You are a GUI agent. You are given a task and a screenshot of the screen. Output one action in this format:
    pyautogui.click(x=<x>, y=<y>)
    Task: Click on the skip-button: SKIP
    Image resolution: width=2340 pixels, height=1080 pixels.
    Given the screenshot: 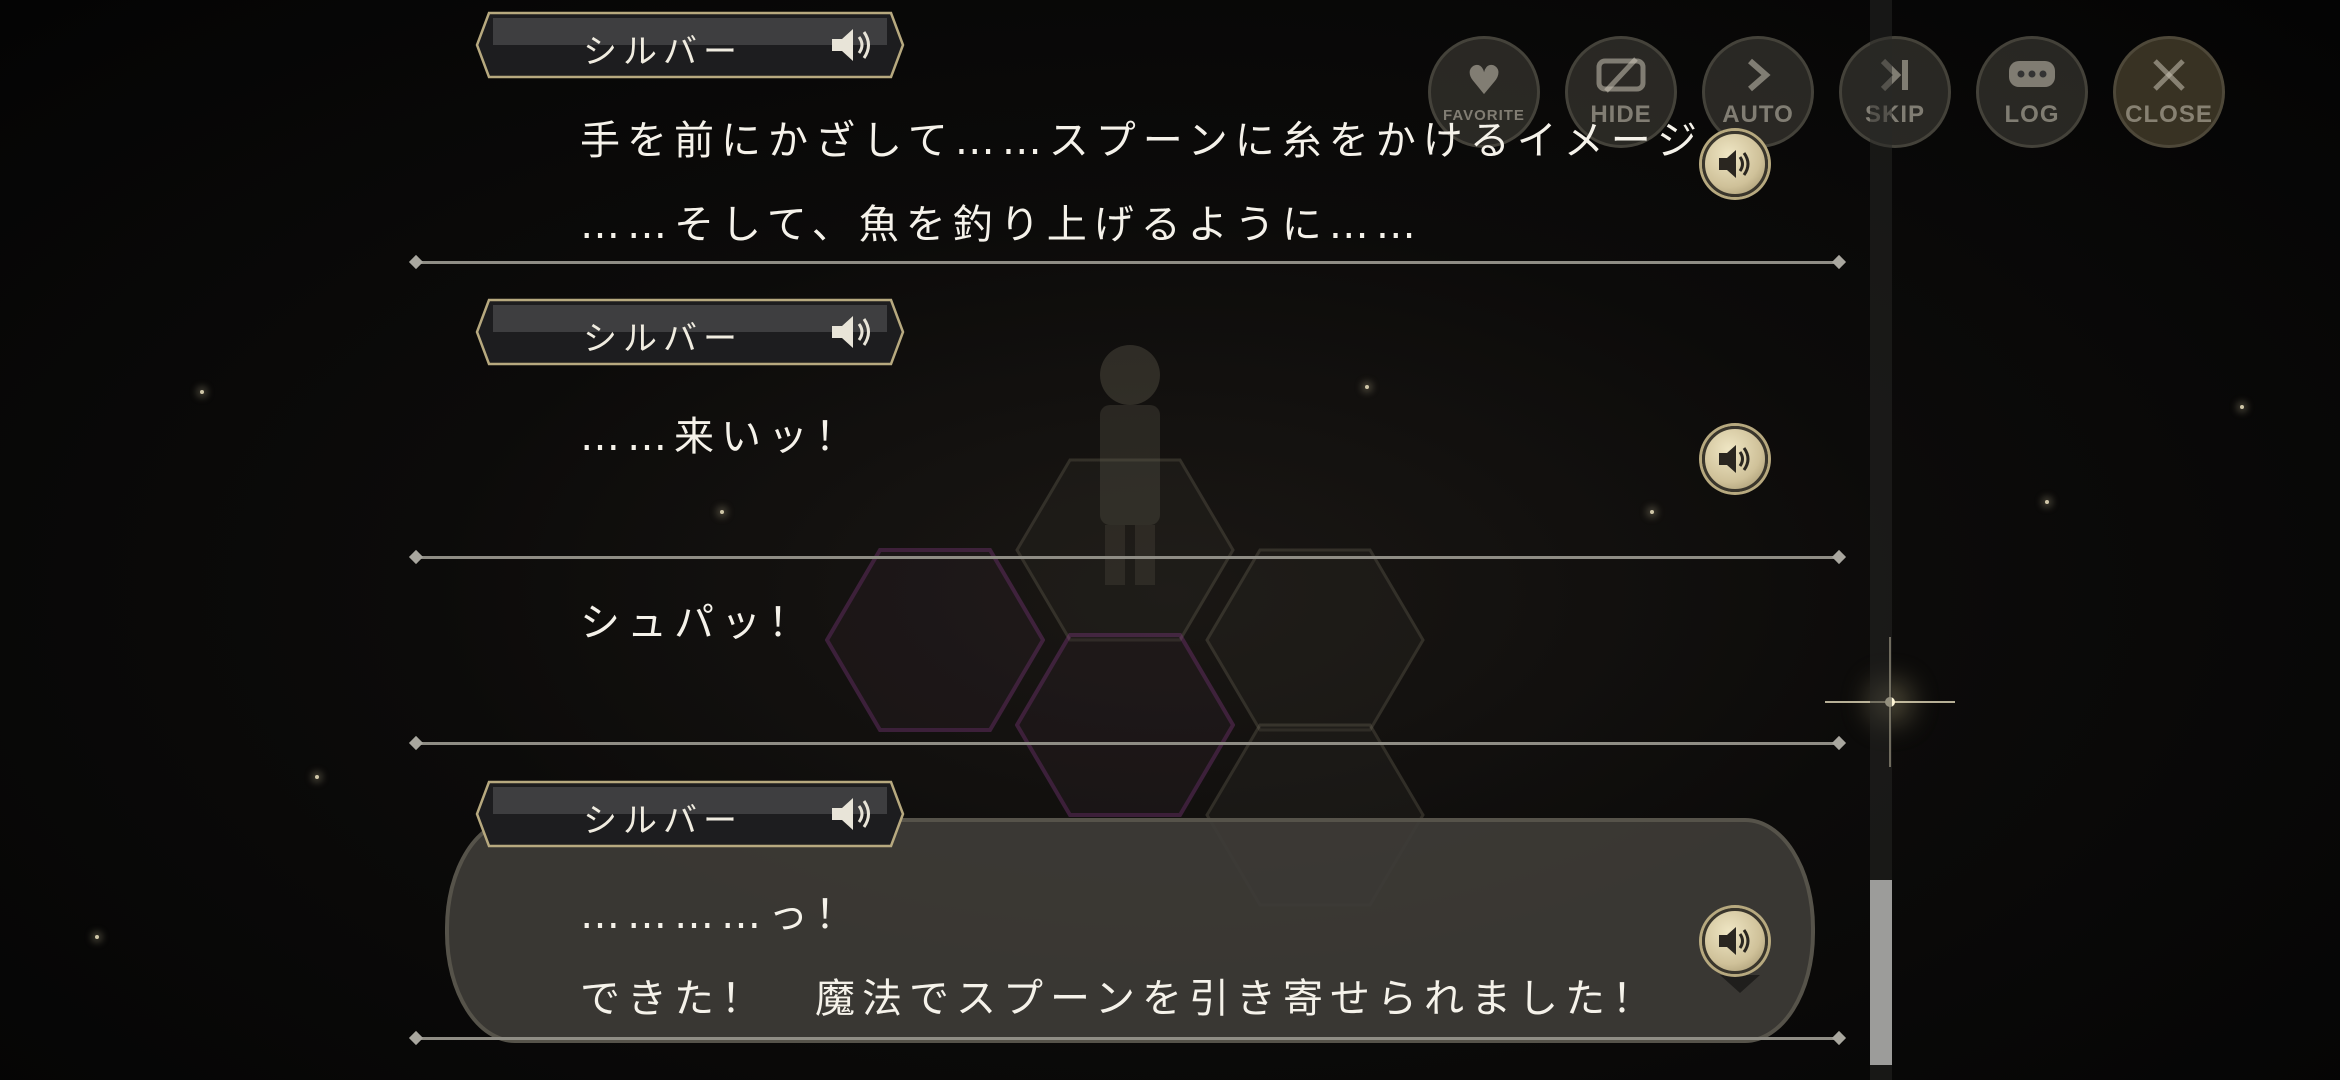 What is the action you would take?
    pyautogui.click(x=1895, y=92)
    